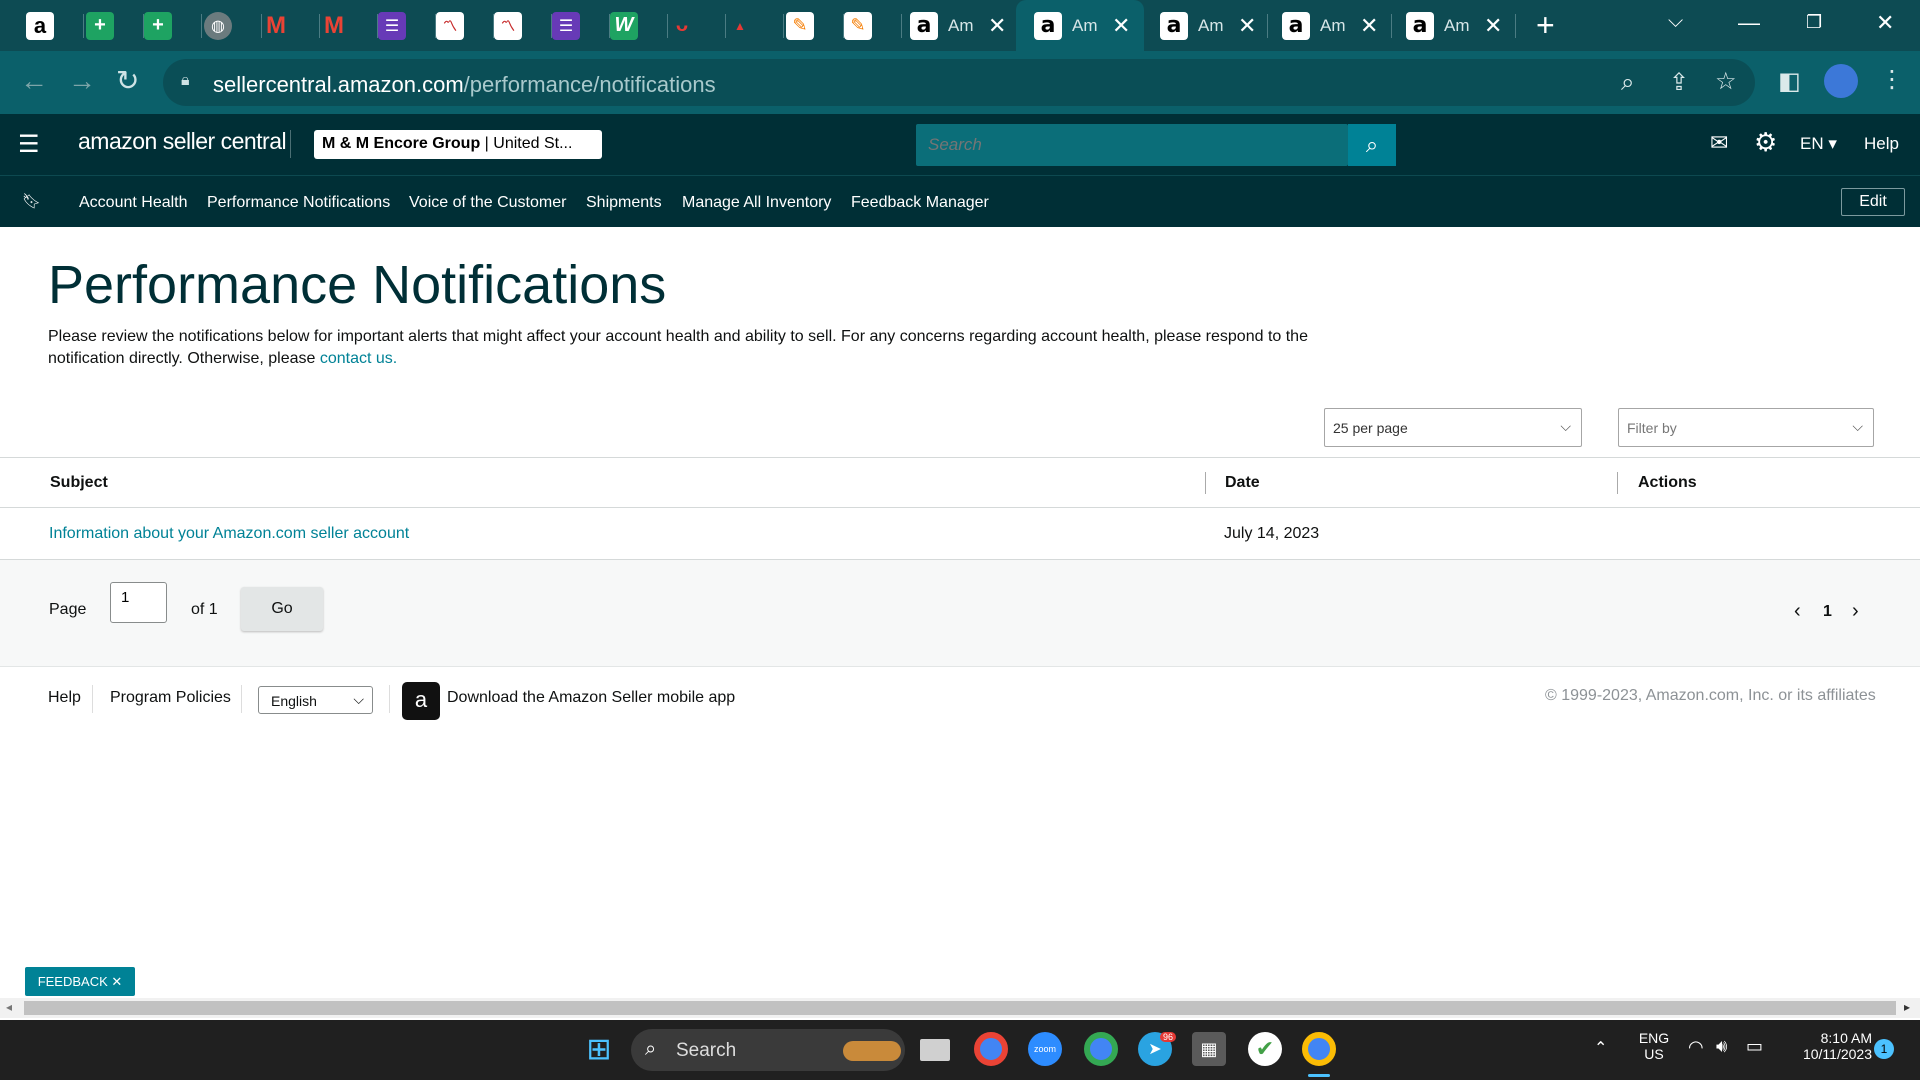 Image resolution: width=1920 pixels, height=1080 pixels. I want to click on close-icon: ✕, so click(116, 982).